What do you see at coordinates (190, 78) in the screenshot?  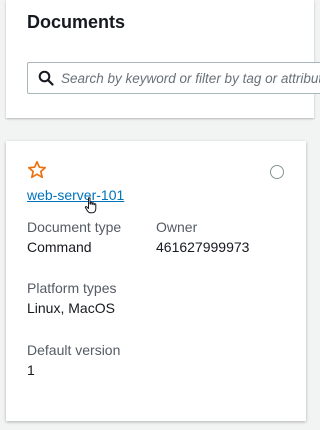 I see `search-input` at bounding box center [190, 78].